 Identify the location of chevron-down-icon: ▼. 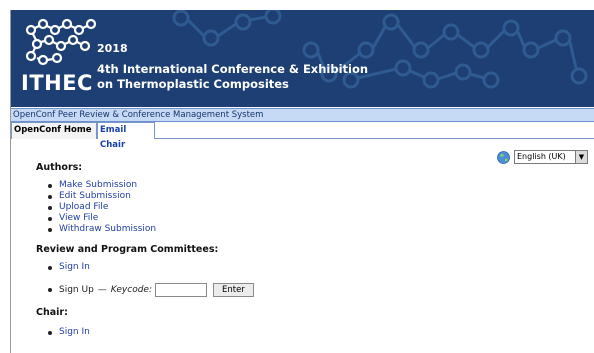
(581, 157).